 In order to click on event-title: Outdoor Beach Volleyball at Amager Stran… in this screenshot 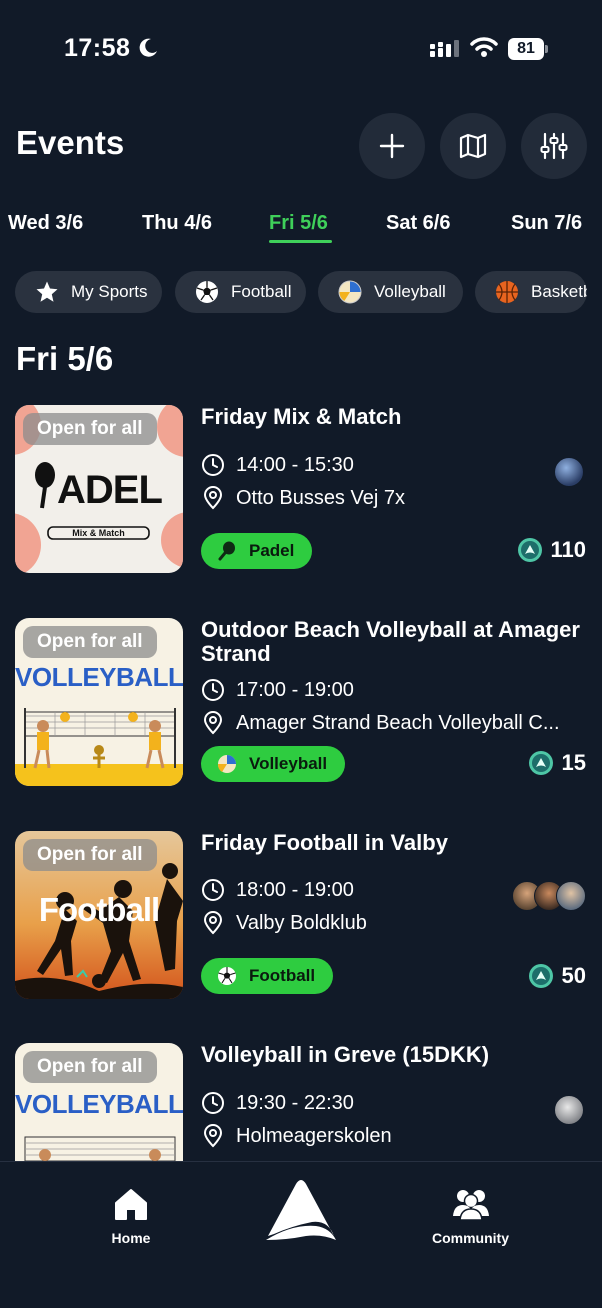, I will do `click(390, 641)`.